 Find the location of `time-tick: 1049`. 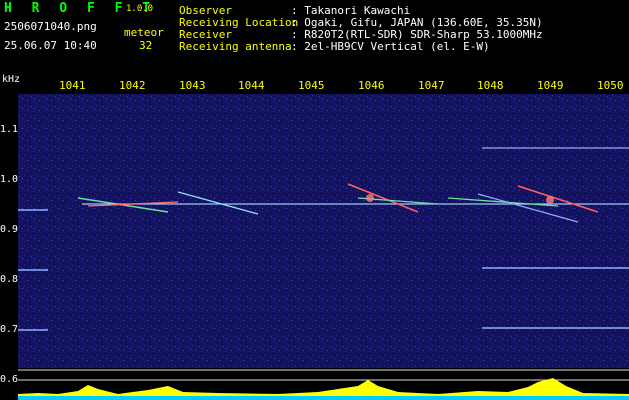

time-tick: 1049 is located at coordinates (550, 85).